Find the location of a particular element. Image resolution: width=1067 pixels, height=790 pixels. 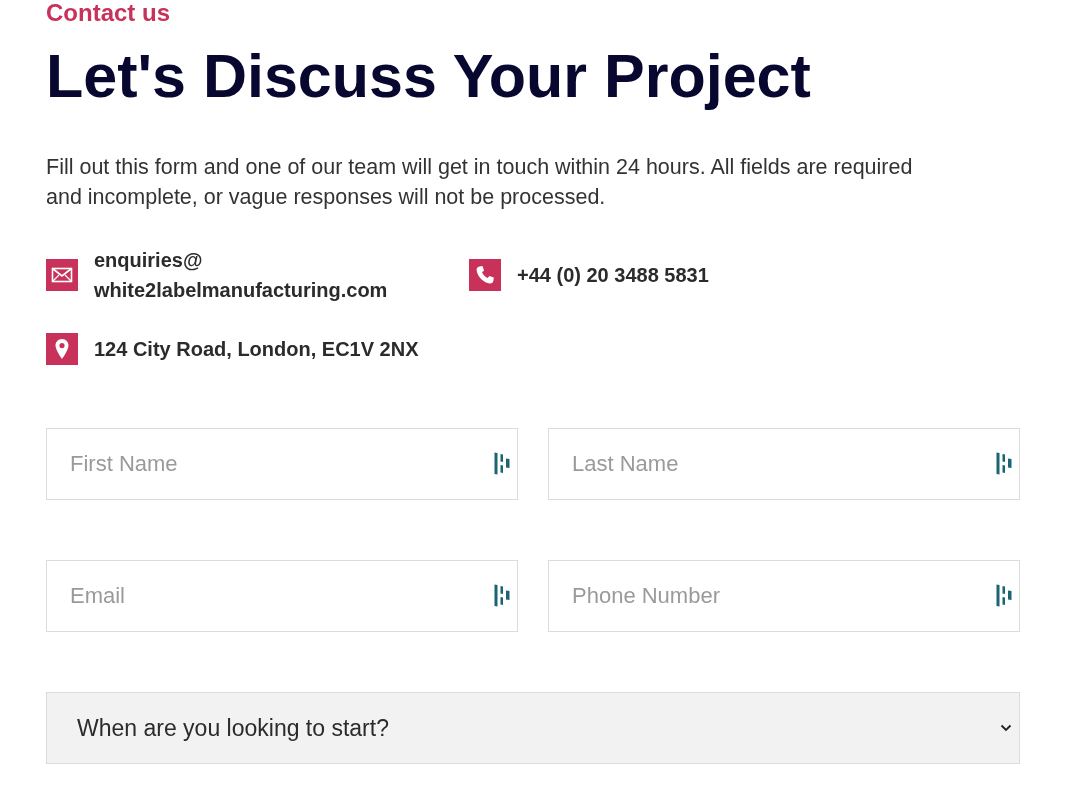

input-field: First Name is located at coordinates (282, 464).